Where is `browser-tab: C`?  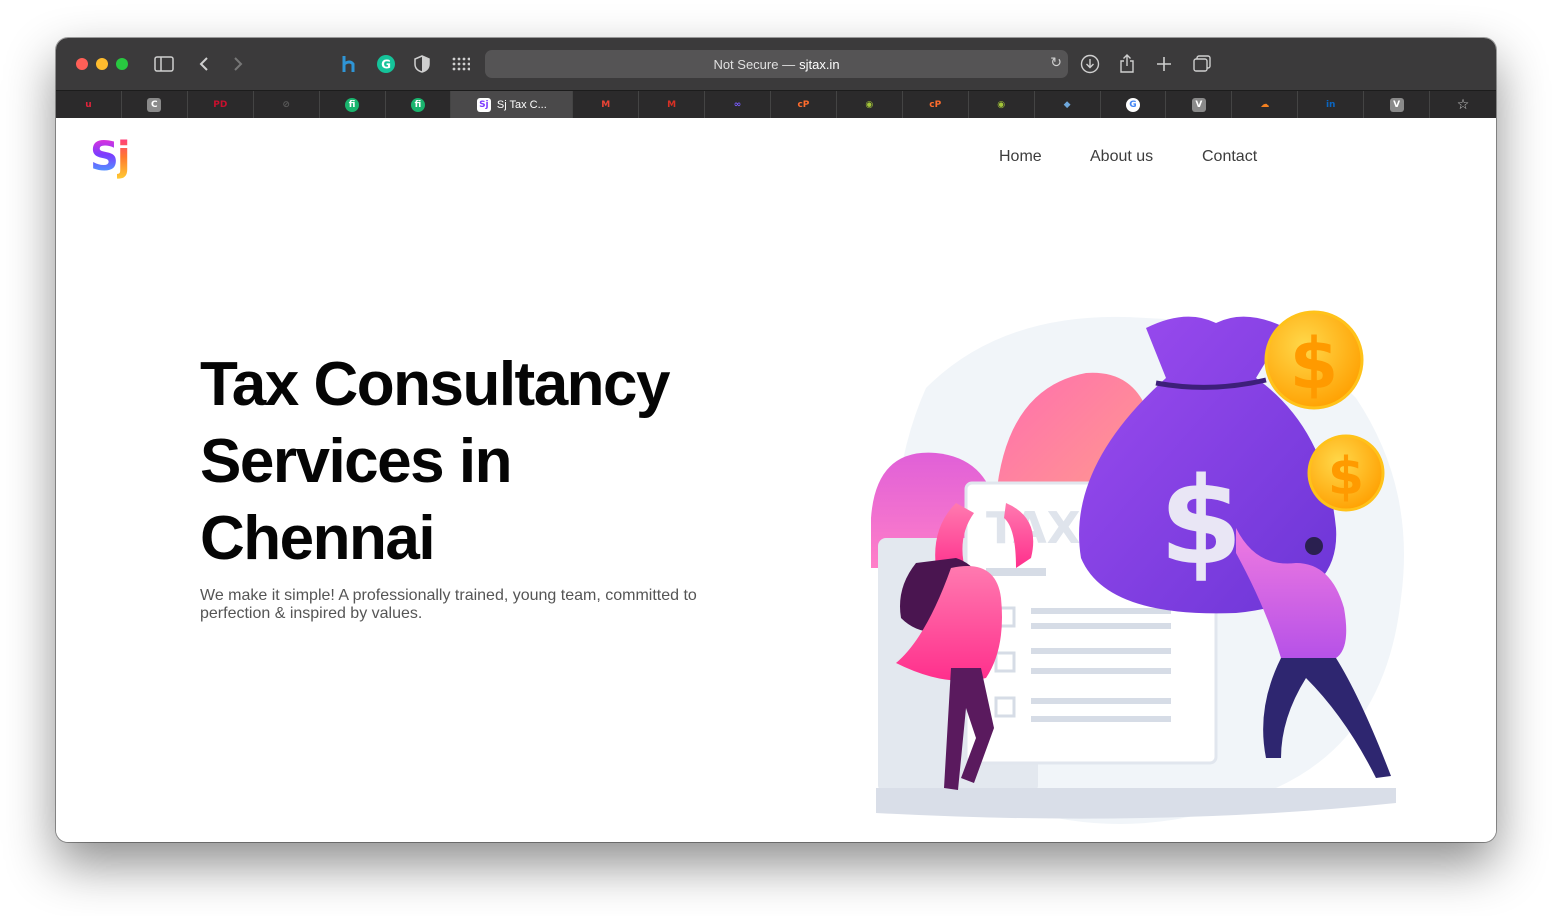 browser-tab: C is located at coordinates (155, 105).